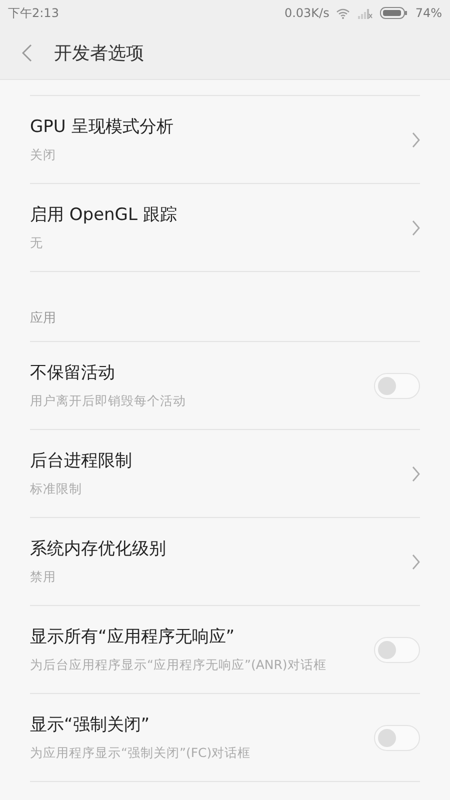  Describe the element at coordinates (81, 461) in the screenshot. I see `setting-title: 后台进程限制` at that location.